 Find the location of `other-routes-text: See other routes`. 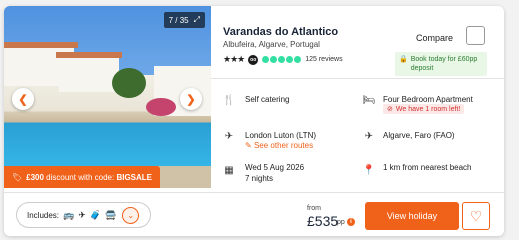

other-routes-text: See other routes is located at coordinates (283, 145).